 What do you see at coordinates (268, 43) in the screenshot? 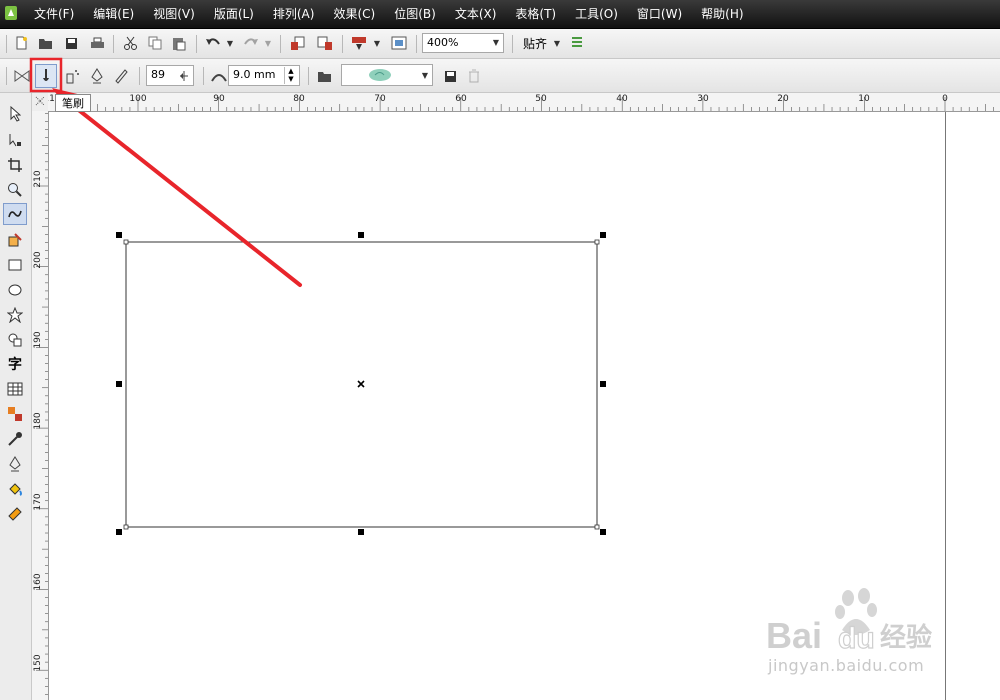
I see `redo-dropdown-icon: ▼` at bounding box center [268, 43].